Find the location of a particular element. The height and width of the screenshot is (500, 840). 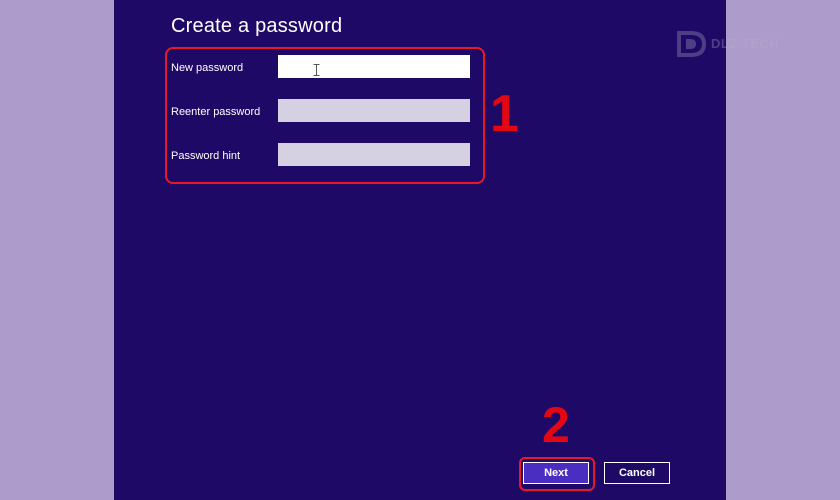

step-1-marker: 1 is located at coordinates (504, 114).